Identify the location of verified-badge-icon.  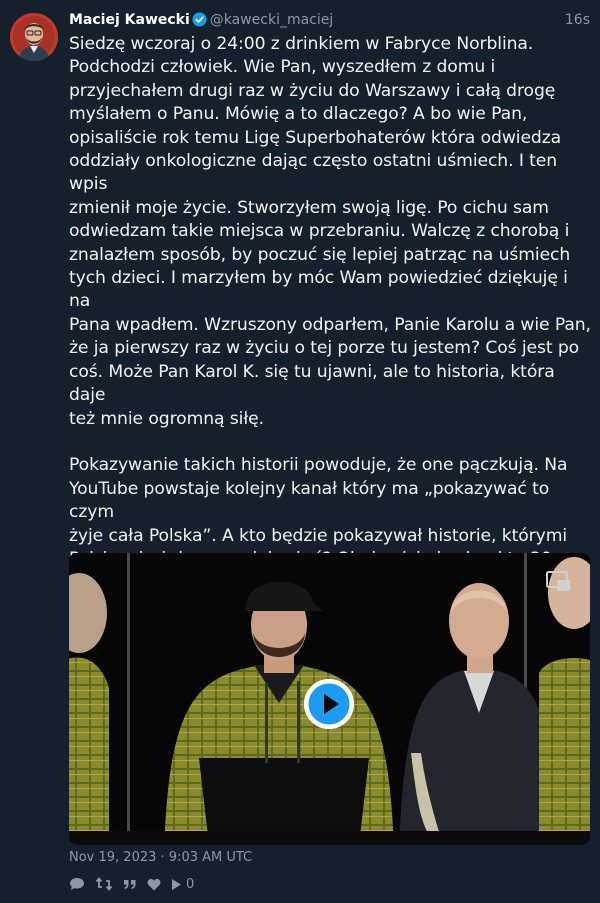
(199, 22).